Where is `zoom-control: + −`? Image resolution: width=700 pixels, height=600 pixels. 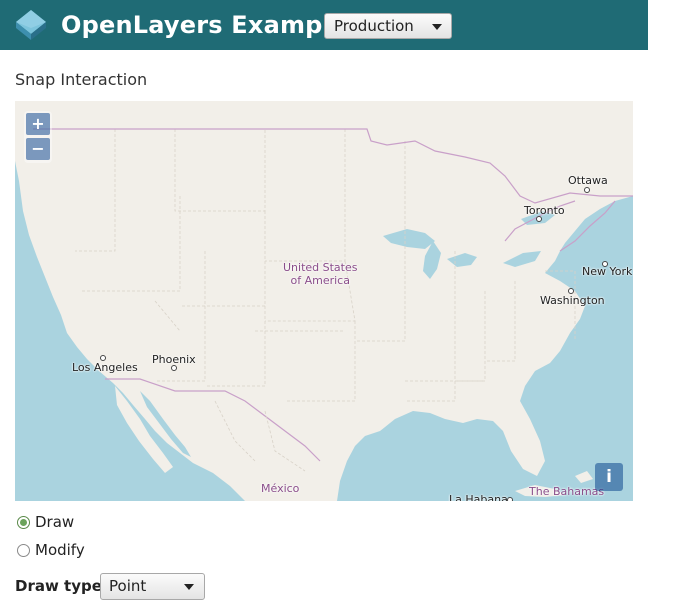
zoom-control: + − is located at coordinates (38, 137).